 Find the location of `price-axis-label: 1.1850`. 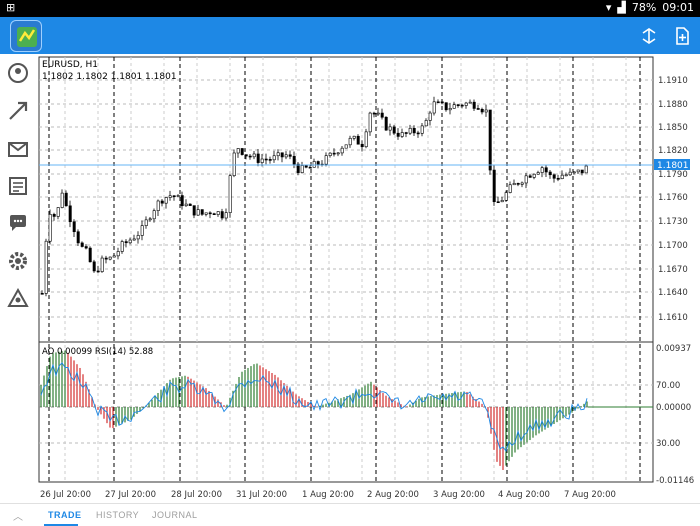

price-axis-label: 1.1850 is located at coordinates (673, 128).